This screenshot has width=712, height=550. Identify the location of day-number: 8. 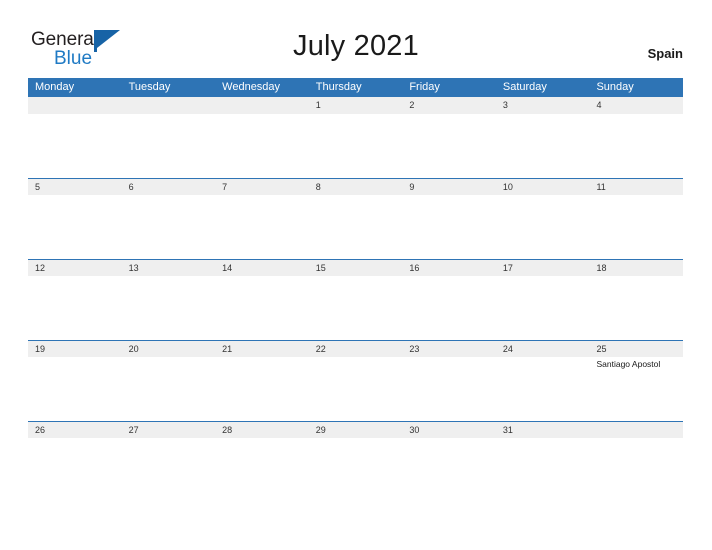
(356, 187).